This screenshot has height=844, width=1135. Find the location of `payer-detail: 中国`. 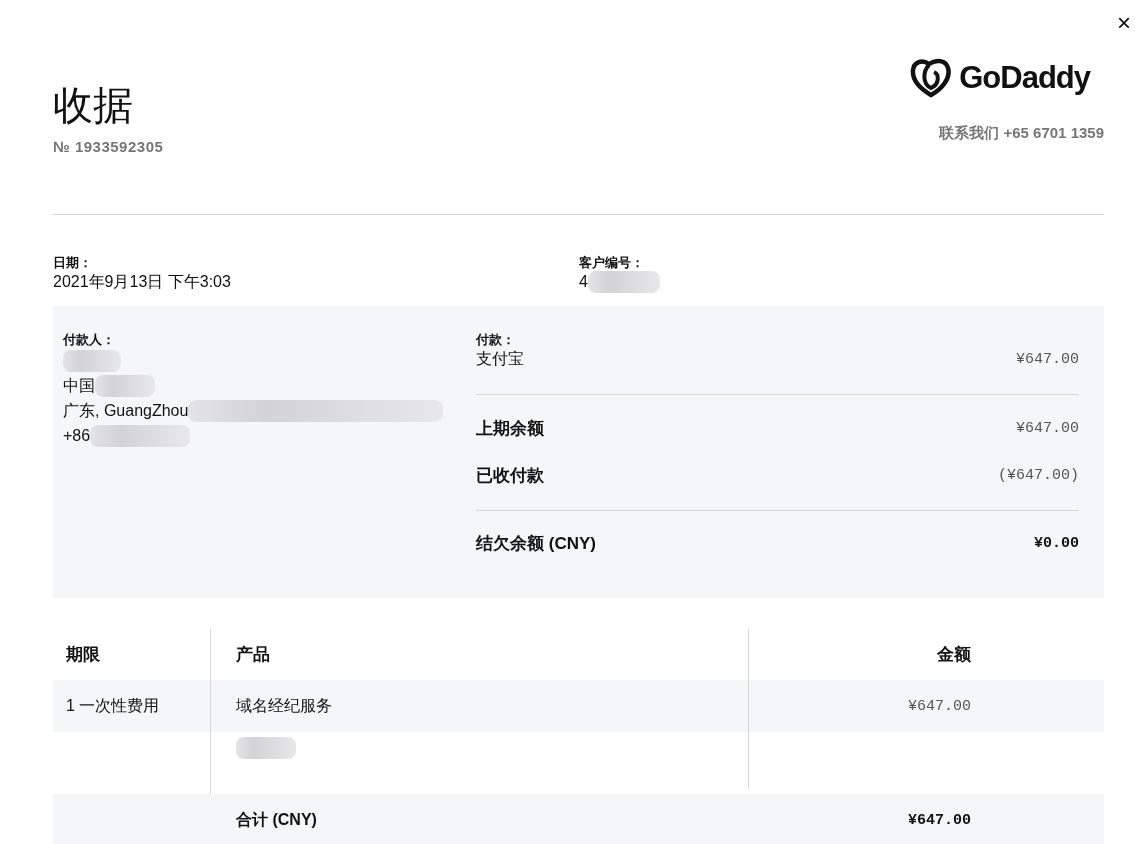

payer-detail: 中国 is located at coordinates (79, 386).